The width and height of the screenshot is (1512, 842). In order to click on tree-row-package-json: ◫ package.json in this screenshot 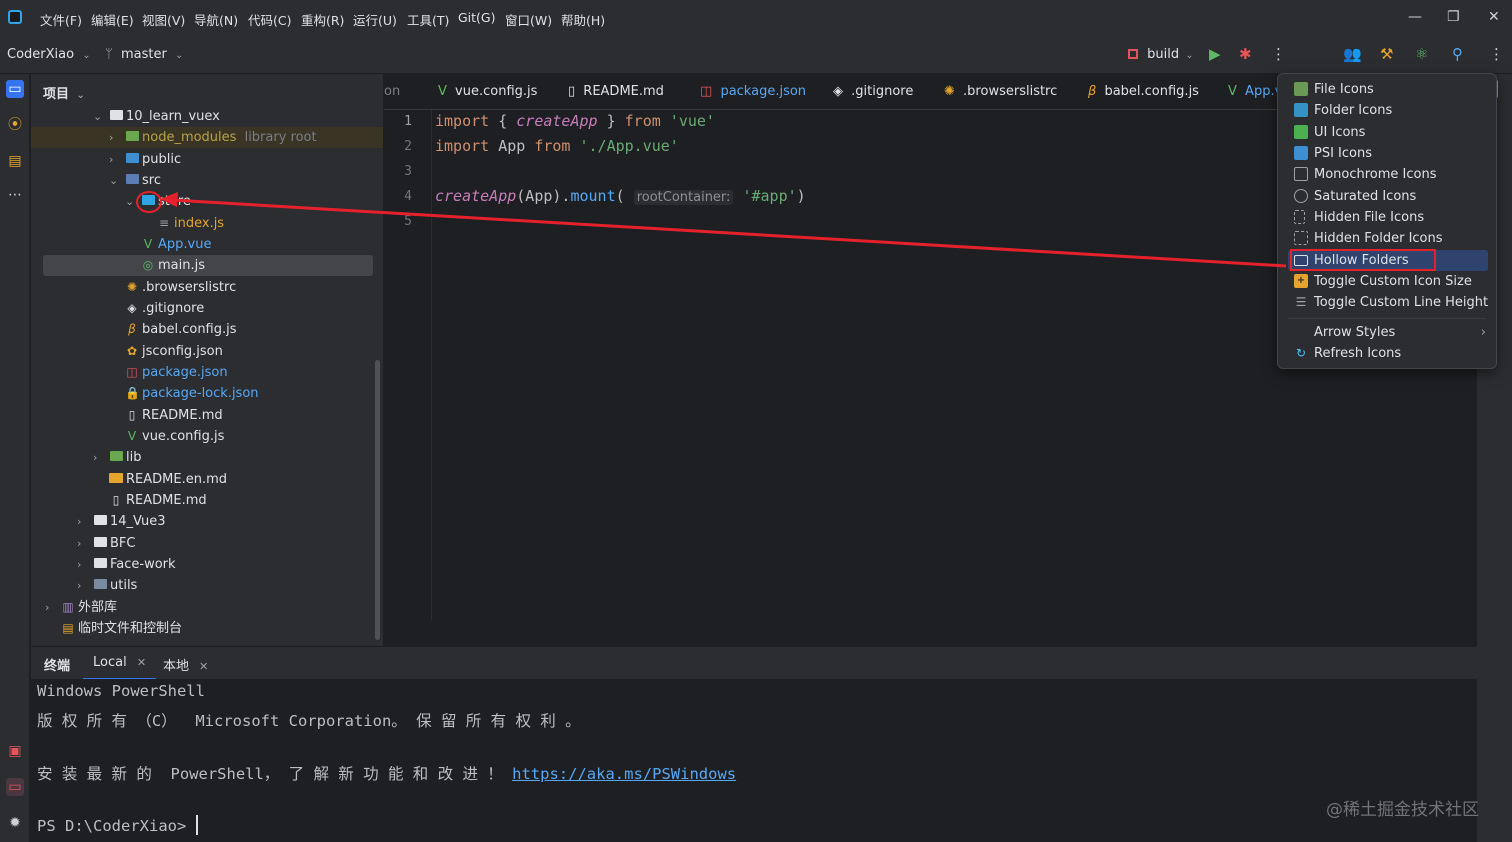, I will do `click(207, 372)`.